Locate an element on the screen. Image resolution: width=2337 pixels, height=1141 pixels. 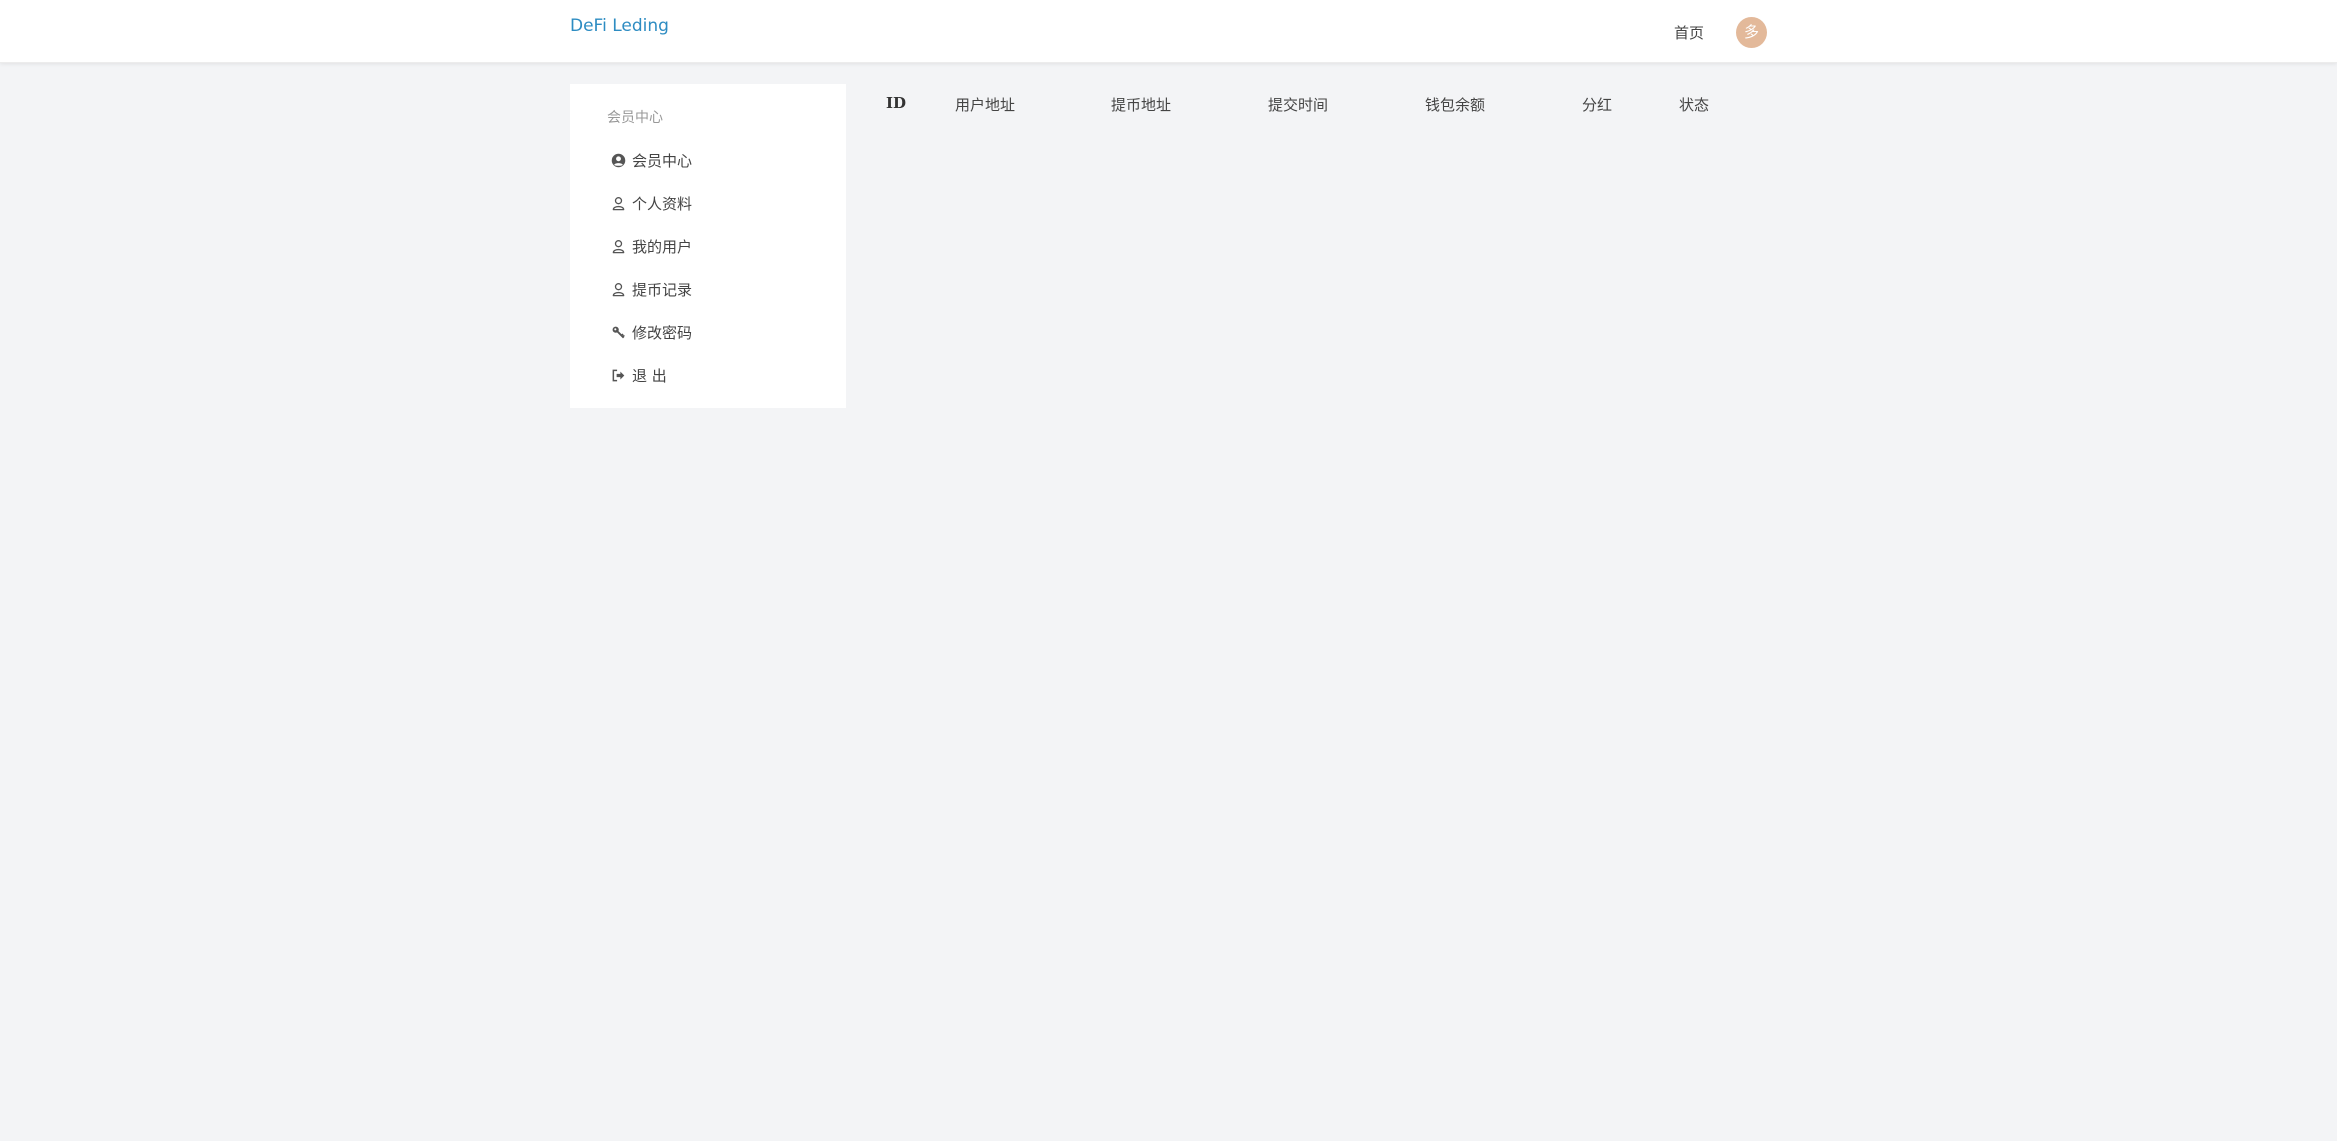
sidebar-item-member-center: 会员中心 is located at coordinates (651, 160).